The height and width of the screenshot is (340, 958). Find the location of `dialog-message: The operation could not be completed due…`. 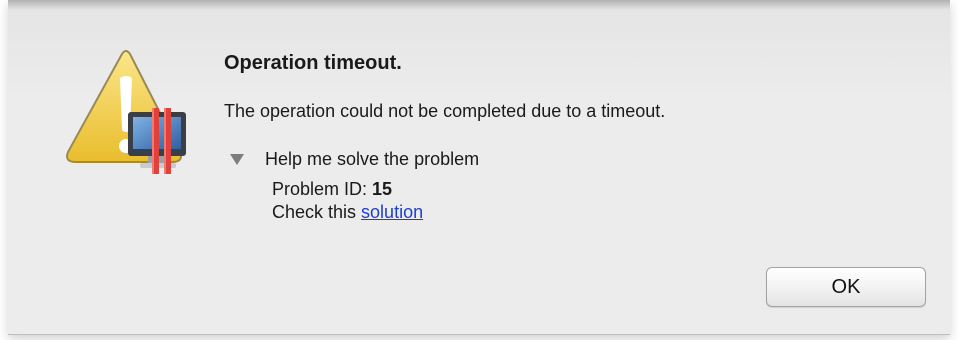

dialog-message: The operation could not be completed due… is located at coordinates (445, 111).